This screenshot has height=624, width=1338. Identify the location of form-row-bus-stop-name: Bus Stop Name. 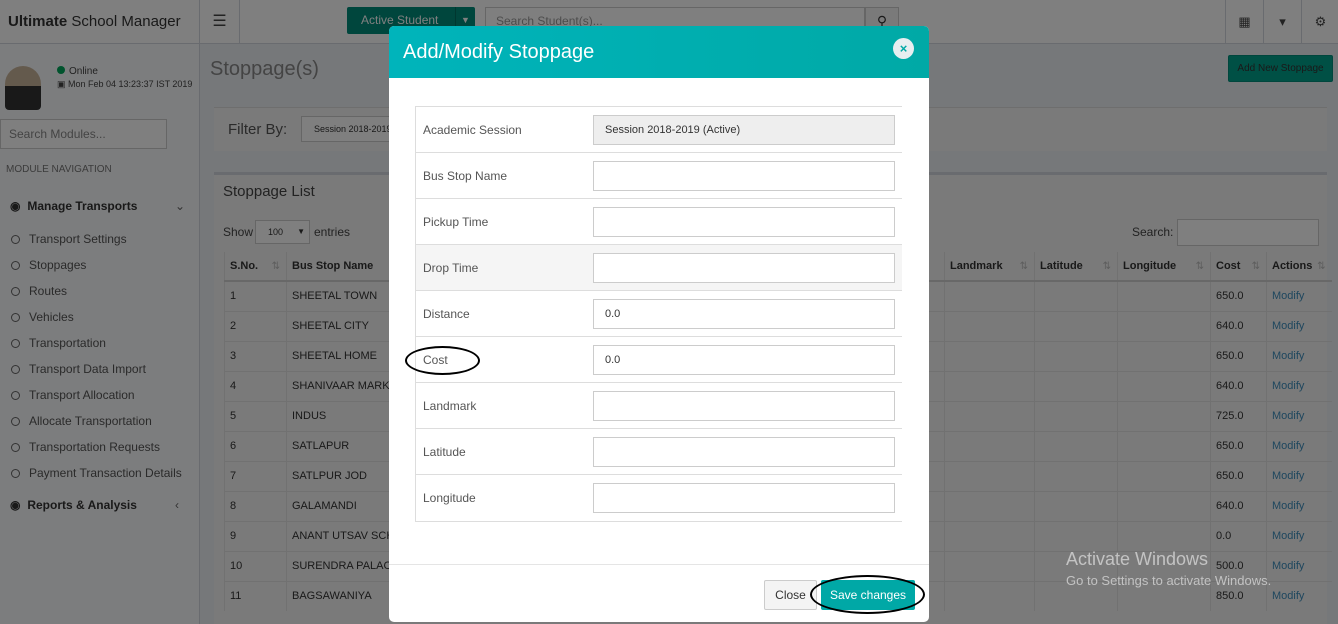
(658, 176).